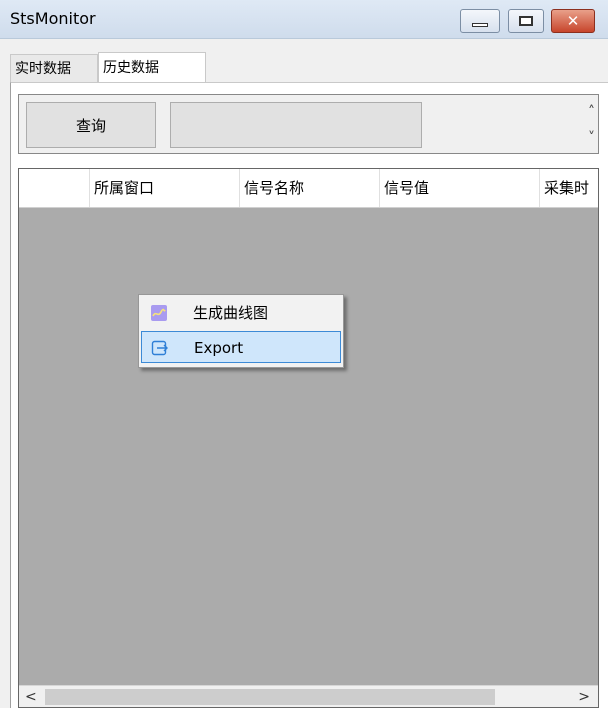  What do you see at coordinates (304, 19) in the screenshot?
I see `title-bar: StsMonitor ✕` at bounding box center [304, 19].